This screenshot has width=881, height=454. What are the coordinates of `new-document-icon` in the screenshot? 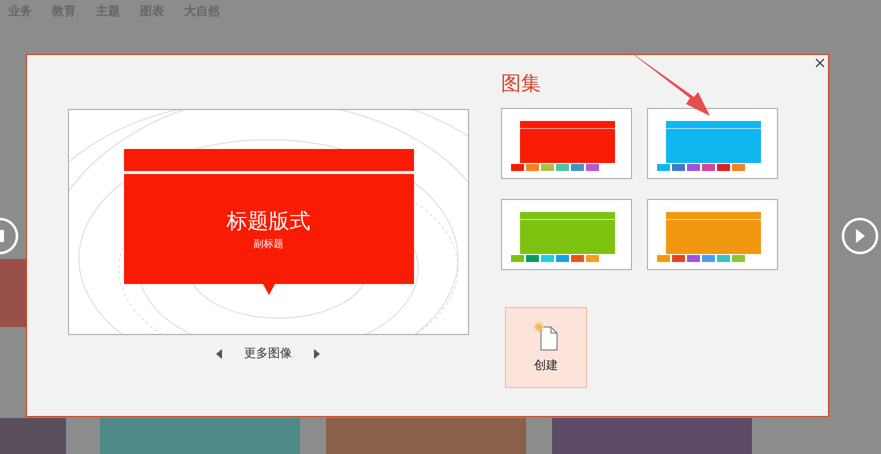 It's located at (546, 336).